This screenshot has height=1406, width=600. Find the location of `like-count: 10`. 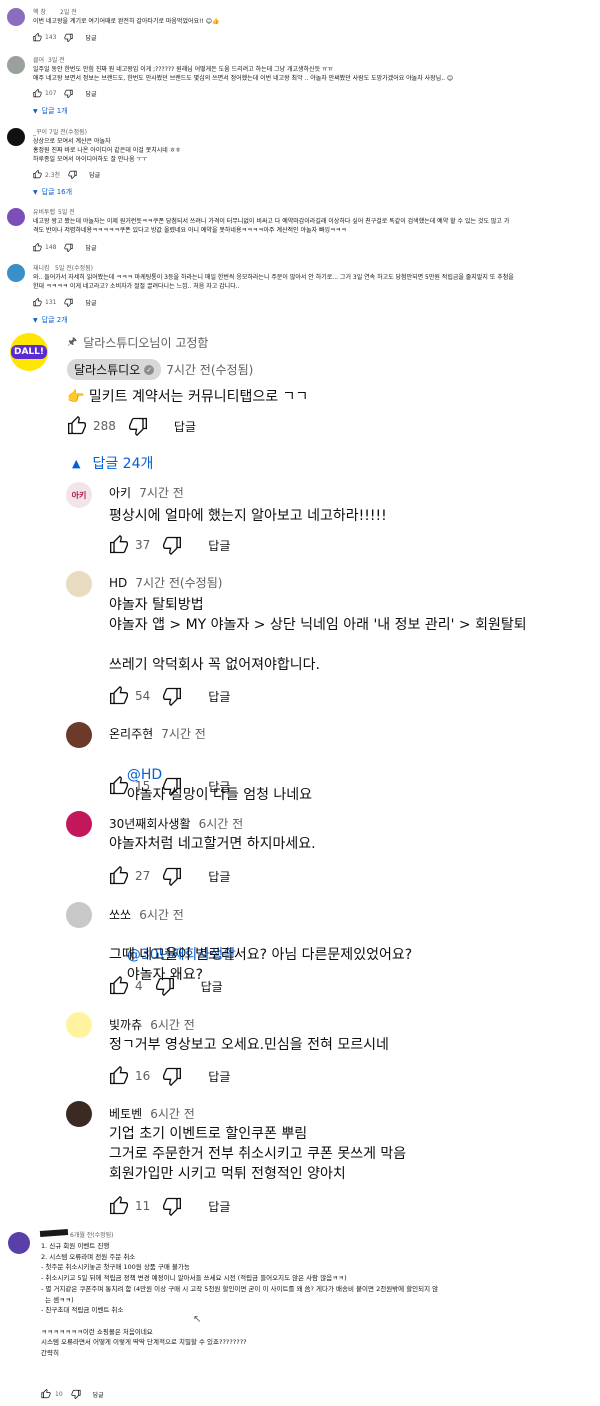

like-count: 10 is located at coordinates (59, 1394).